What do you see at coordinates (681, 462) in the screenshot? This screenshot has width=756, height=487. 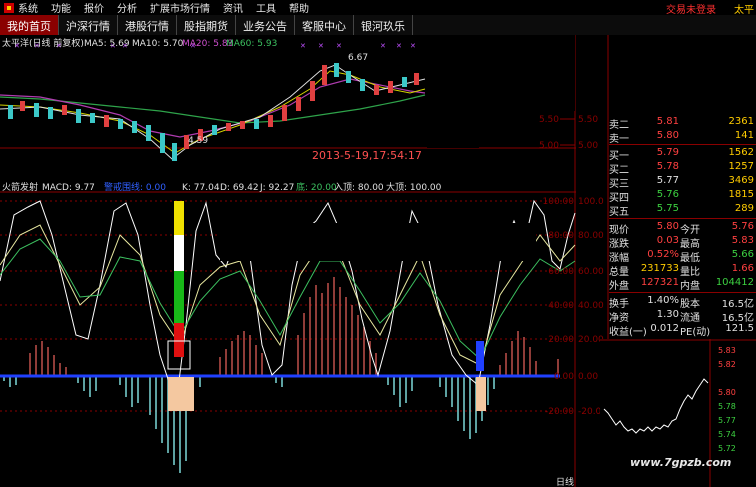 I see `watermark: www.7gpzb.com` at bounding box center [681, 462].